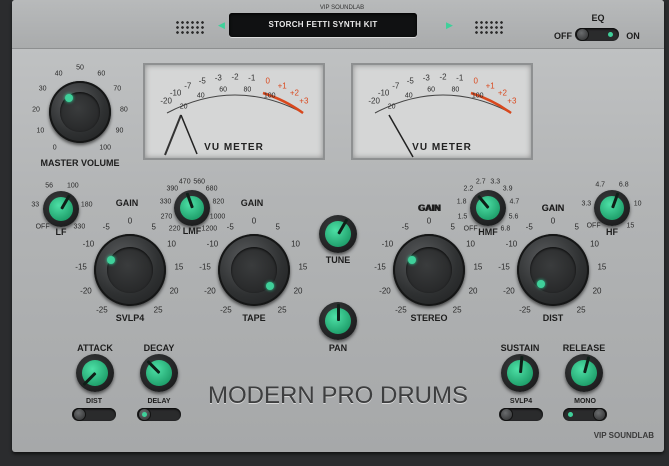  Describe the element at coordinates (190, 27) in the screenshot. I see `speaker-grille-left-icon` at that location.